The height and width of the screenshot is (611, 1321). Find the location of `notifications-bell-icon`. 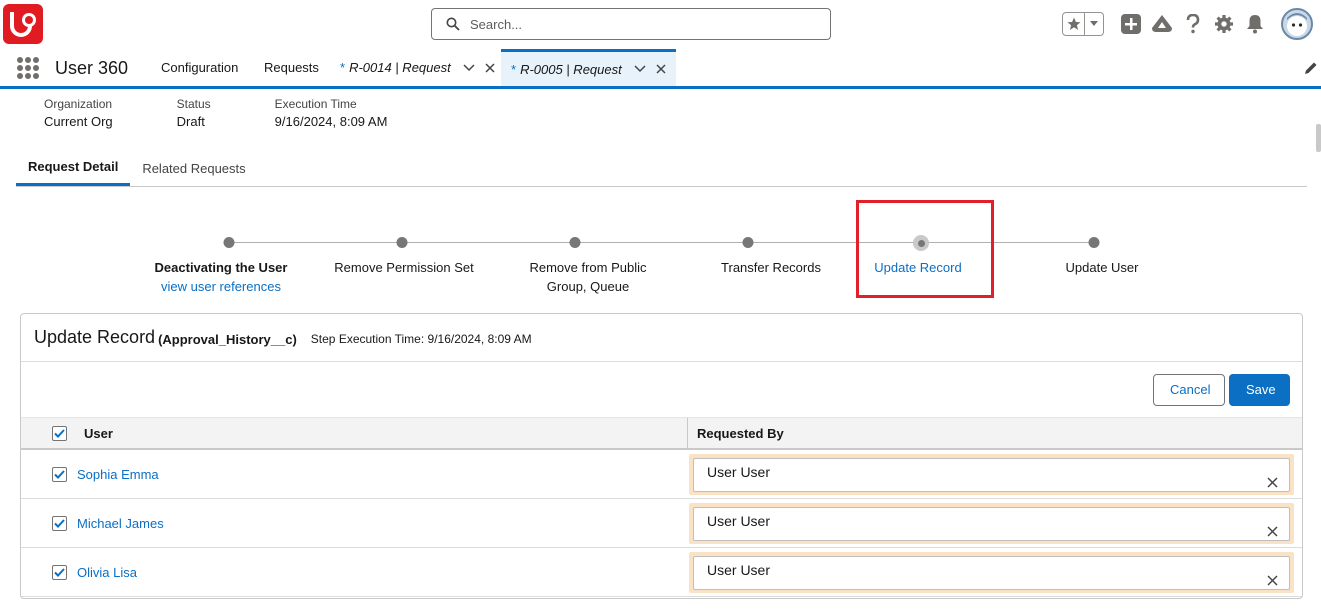

notifications-bell-icon is located at coordinates (1255, 24).